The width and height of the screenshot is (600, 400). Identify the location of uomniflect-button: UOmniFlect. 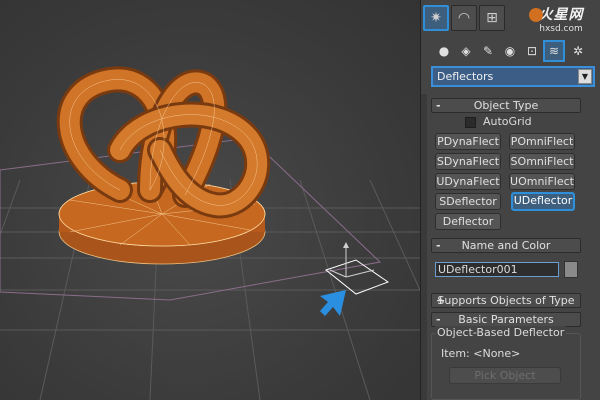
(542, 181).